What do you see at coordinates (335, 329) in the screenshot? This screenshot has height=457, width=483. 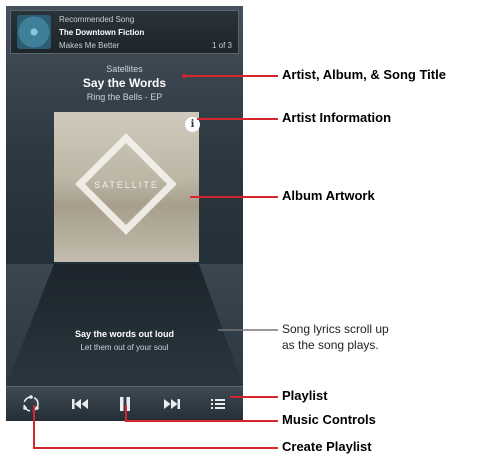 I see `annotation-lyrics-line1: Song lyrics scroll up` at bounding box center [335, 329].